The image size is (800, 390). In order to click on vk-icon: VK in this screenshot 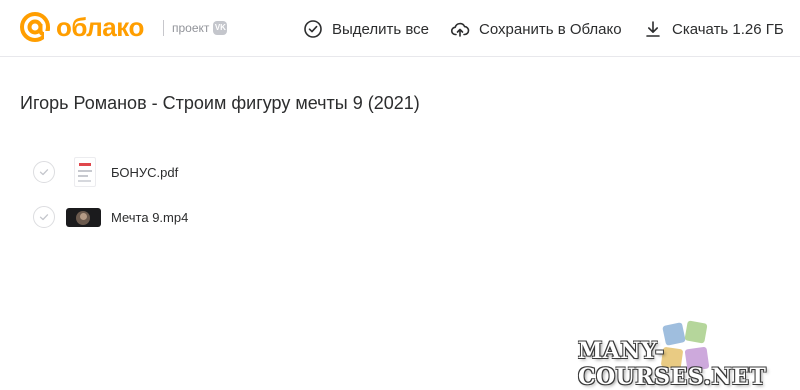, I will do `click(220, 28)`.